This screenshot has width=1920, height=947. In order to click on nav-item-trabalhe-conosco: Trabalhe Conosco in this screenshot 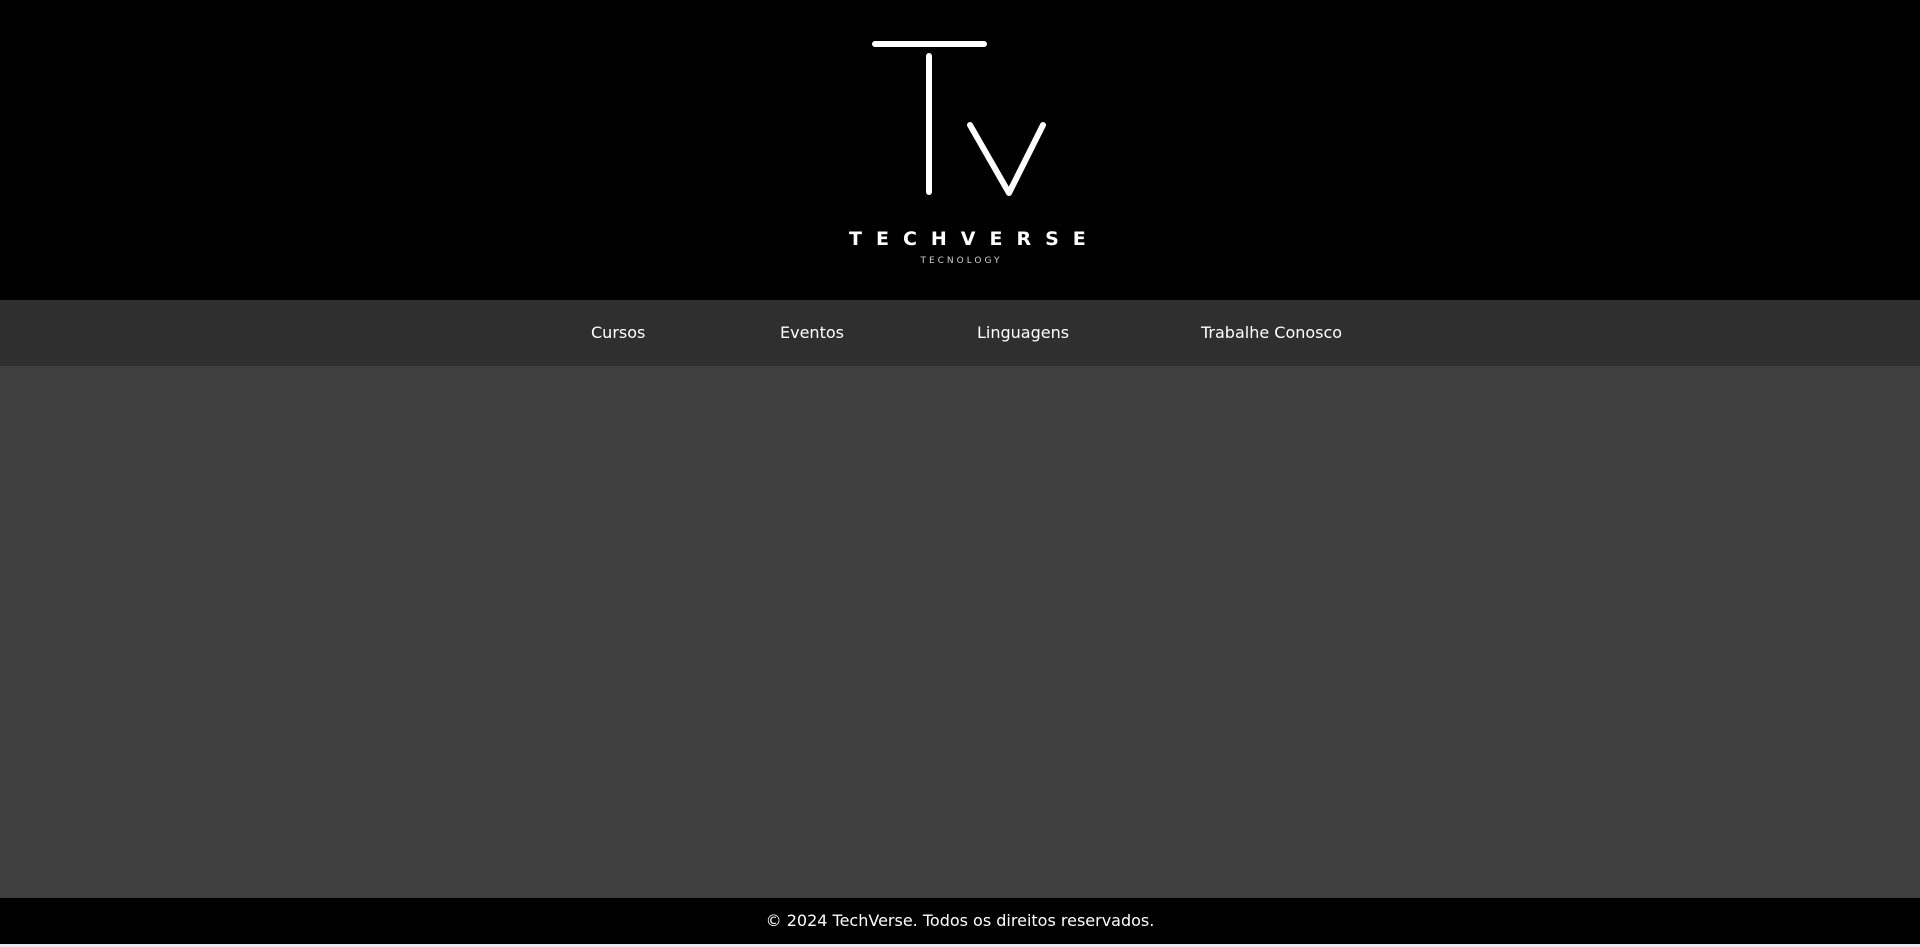, I will do `click(1271, 333)`.